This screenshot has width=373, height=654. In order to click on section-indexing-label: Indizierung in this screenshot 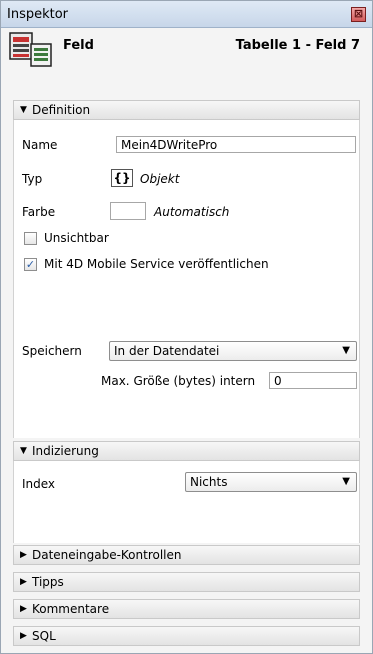, I will do `click(65, 451)`.